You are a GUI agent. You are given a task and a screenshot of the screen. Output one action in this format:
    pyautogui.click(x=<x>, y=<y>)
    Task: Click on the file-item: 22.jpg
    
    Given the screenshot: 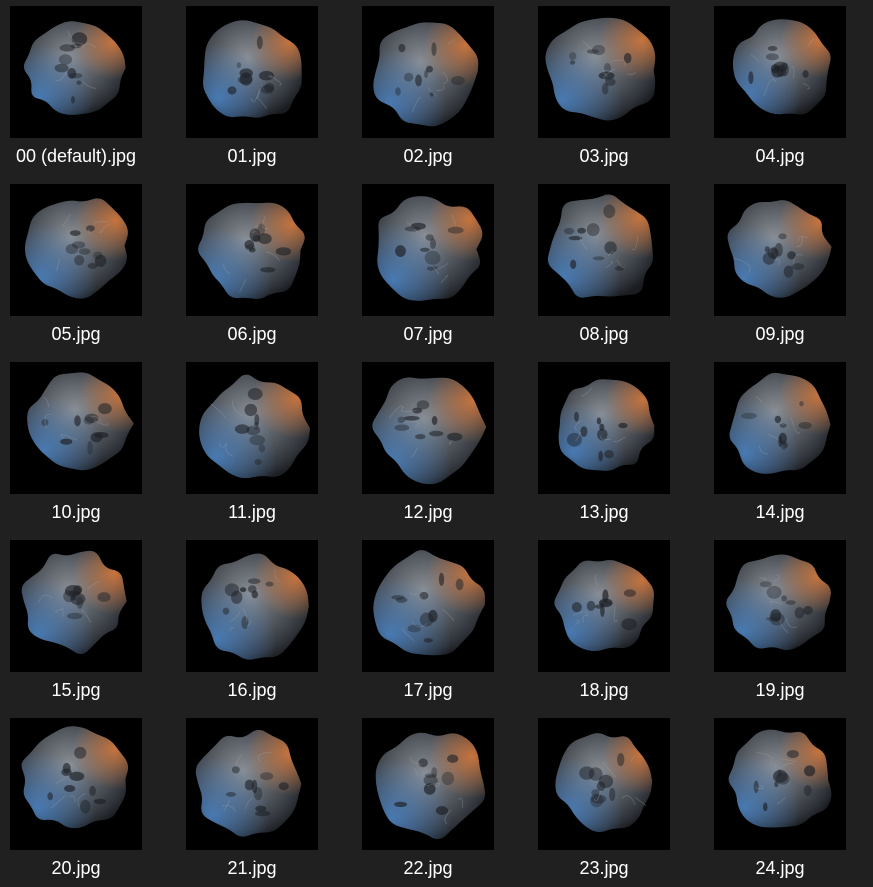 What is the action you would take?
    pyautogui.click(x=440, y=797)
    